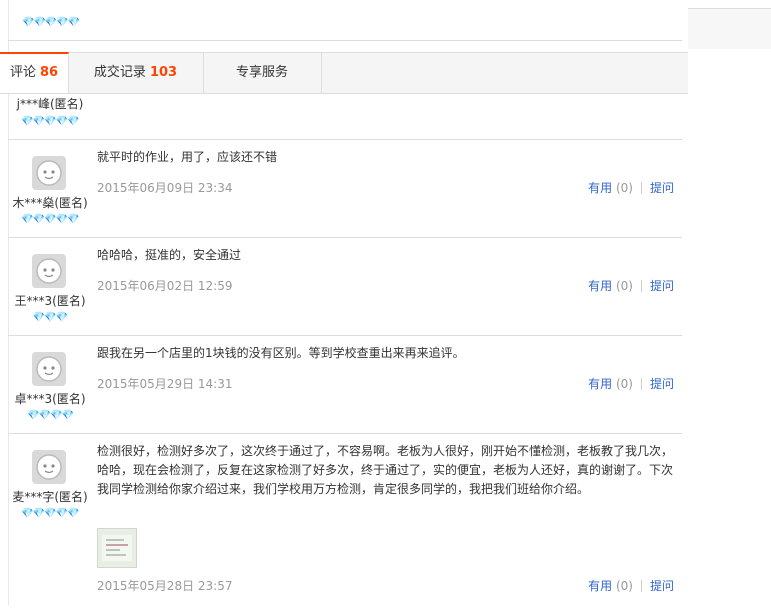 Image resolution: width=771 pixels, height=609 pixels. I want to click on review-date: 2015年05月29日 14:31, so click(165, 384).